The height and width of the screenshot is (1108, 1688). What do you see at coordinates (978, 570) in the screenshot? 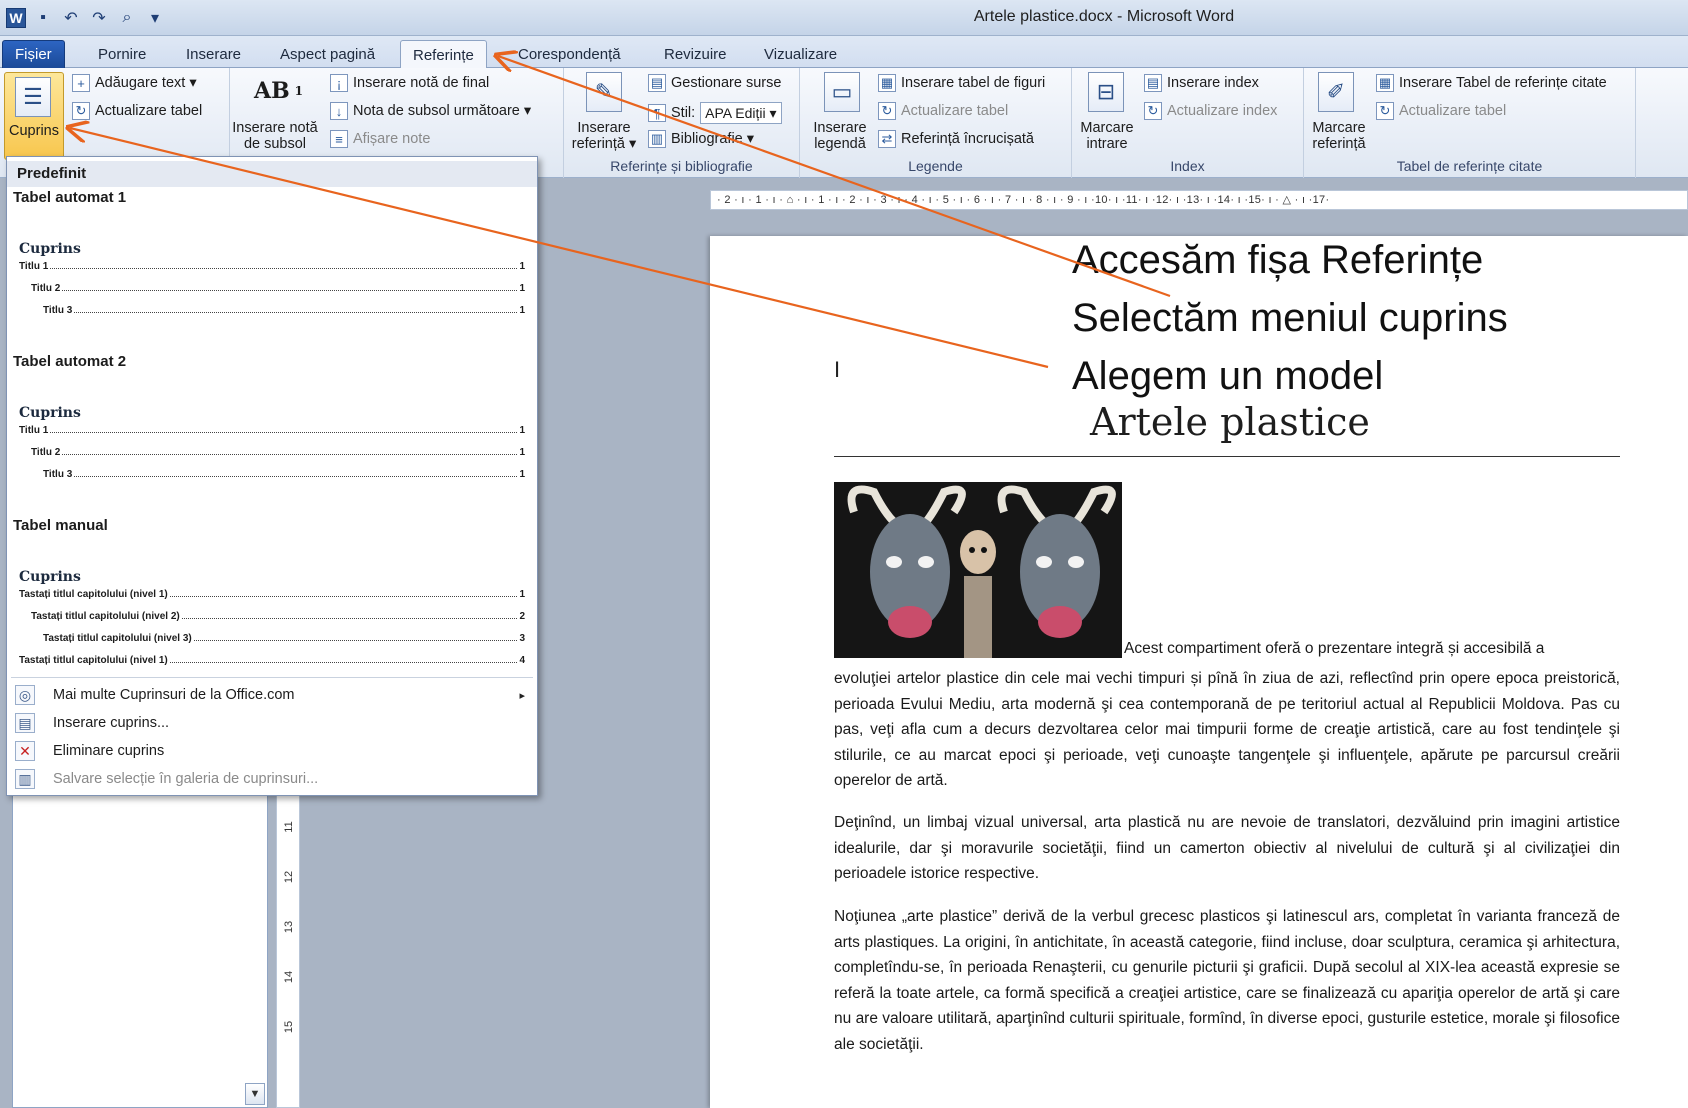
I see `artwork-image` at bounding box center [978, 570].